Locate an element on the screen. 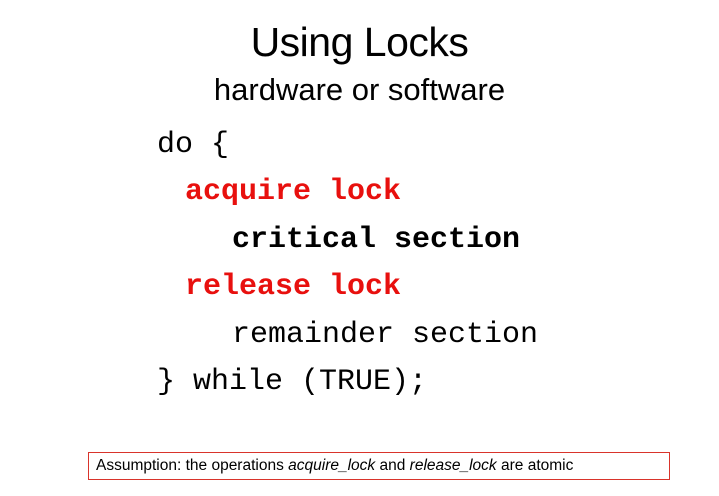 The height and width of the screenshot is (496, 719). slide-title: Using Locks is located at coordinates (359, 42).